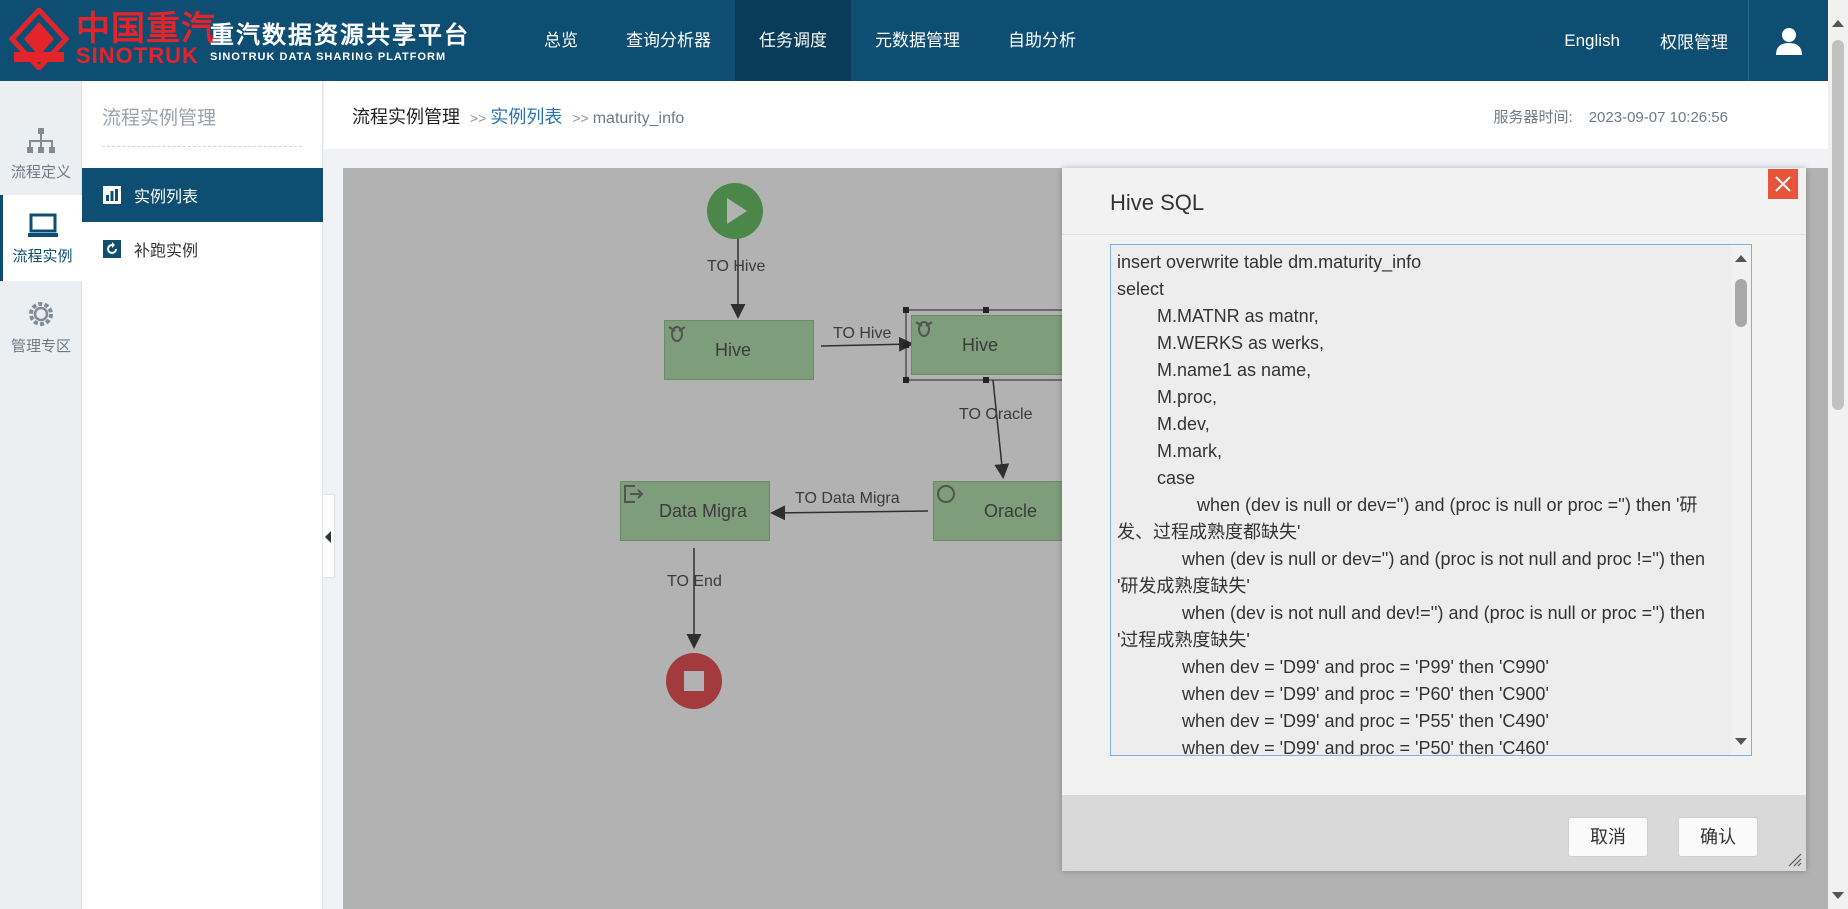 This screenshot has width=1848, height=909. What do you see at coordinates (406, 117) in the screenshot?
I see `breadcrumb-root: 流程实例管理` at bounding box center [406, 117].